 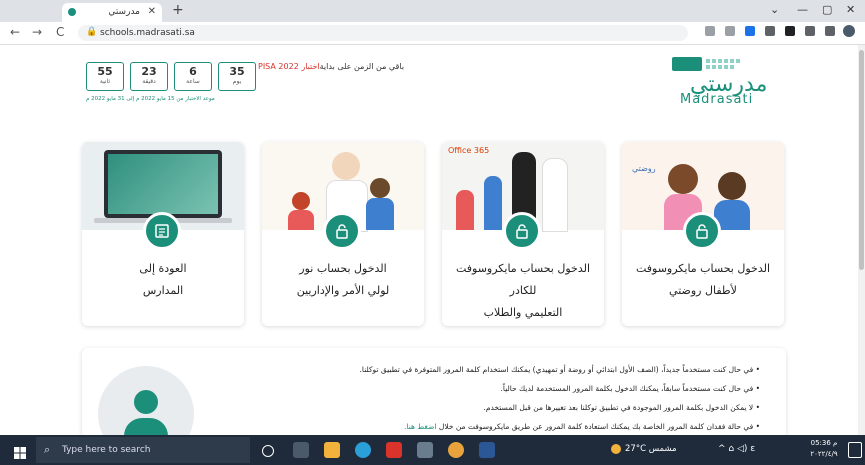 I want to click on edge-icon, so click(x=363, y=450).